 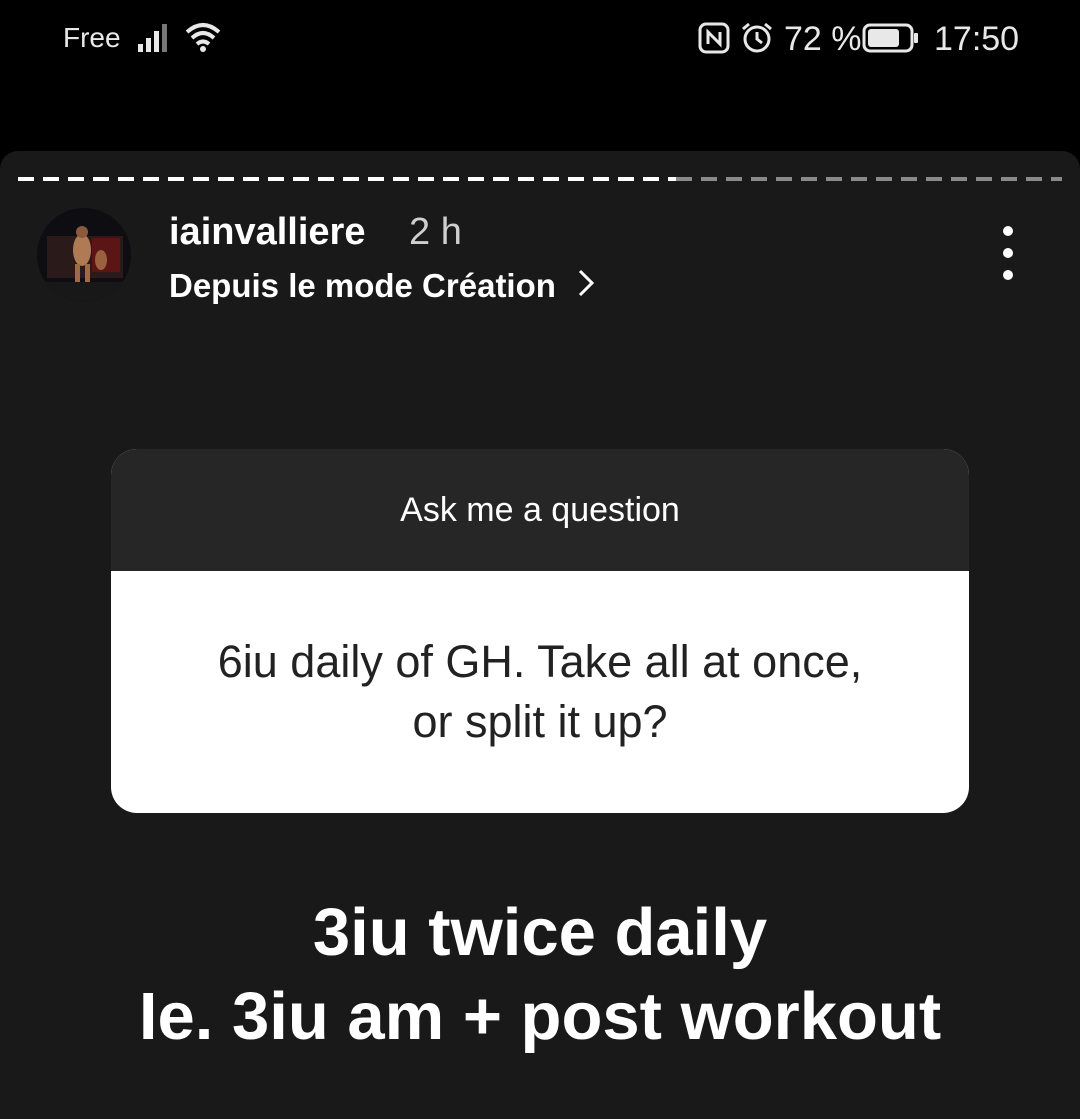 I want to click on nfc-icon, so click(x=714, y=40).